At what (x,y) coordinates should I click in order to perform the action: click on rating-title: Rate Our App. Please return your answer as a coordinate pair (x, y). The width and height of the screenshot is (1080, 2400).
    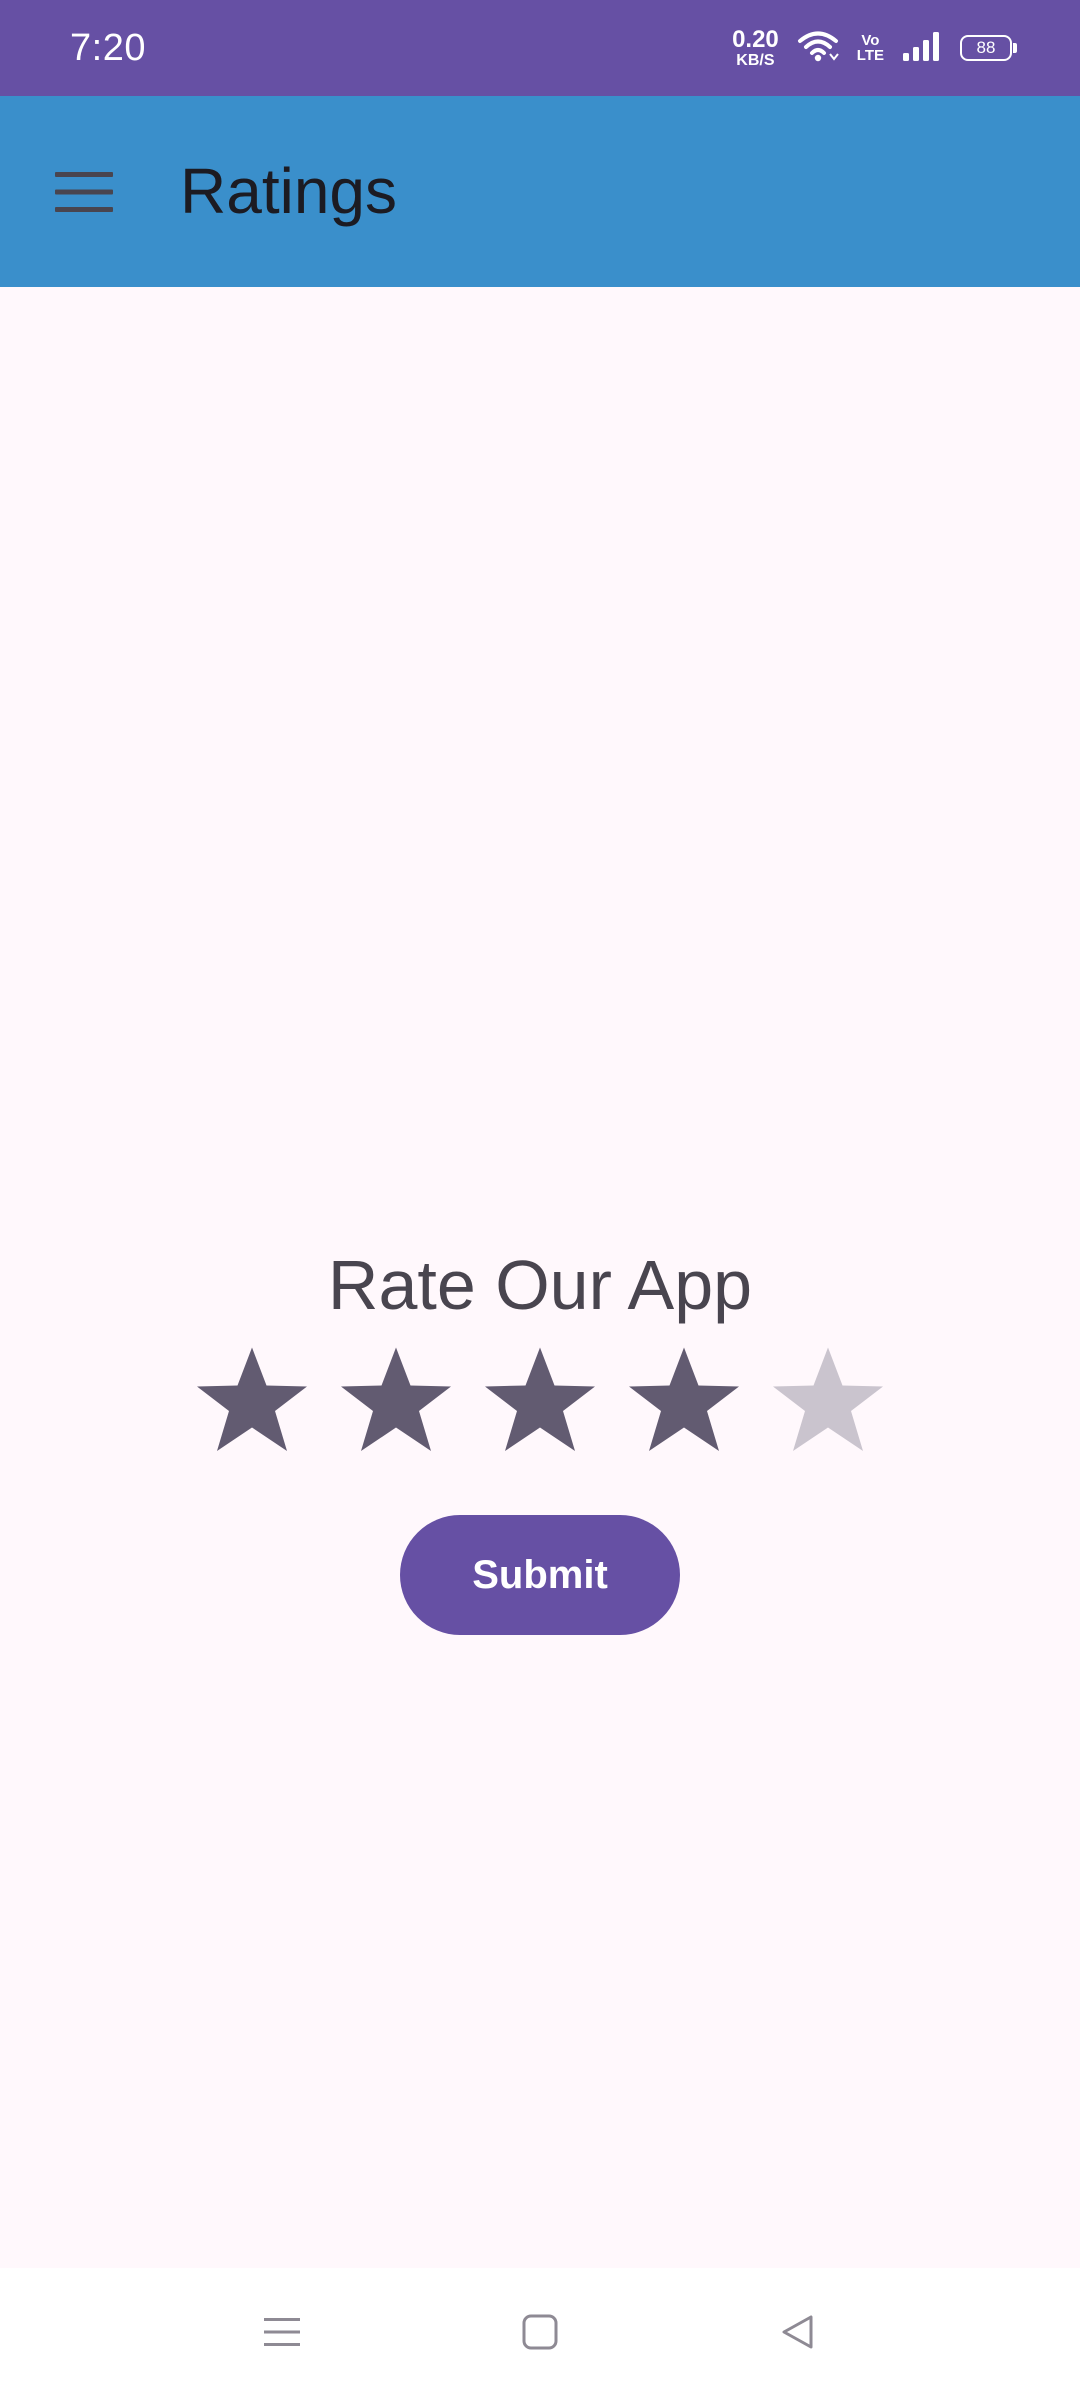
    Looking at the image, I should click on (540, 1285).